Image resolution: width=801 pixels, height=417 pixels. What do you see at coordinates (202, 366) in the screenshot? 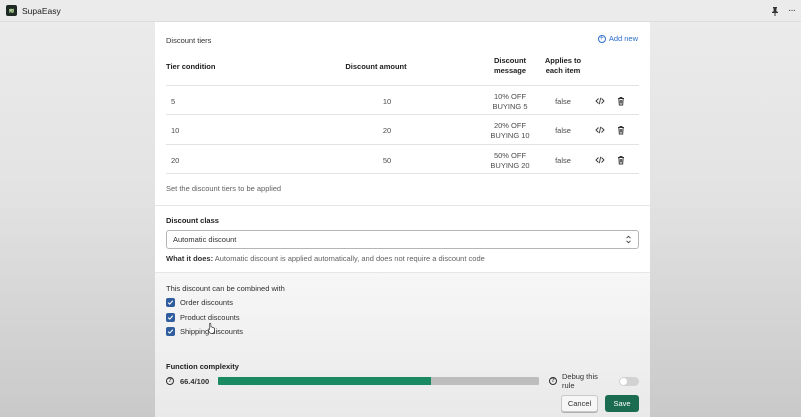
I see `function-complexity-title: Function complexity` at bounding box center [202, 366].